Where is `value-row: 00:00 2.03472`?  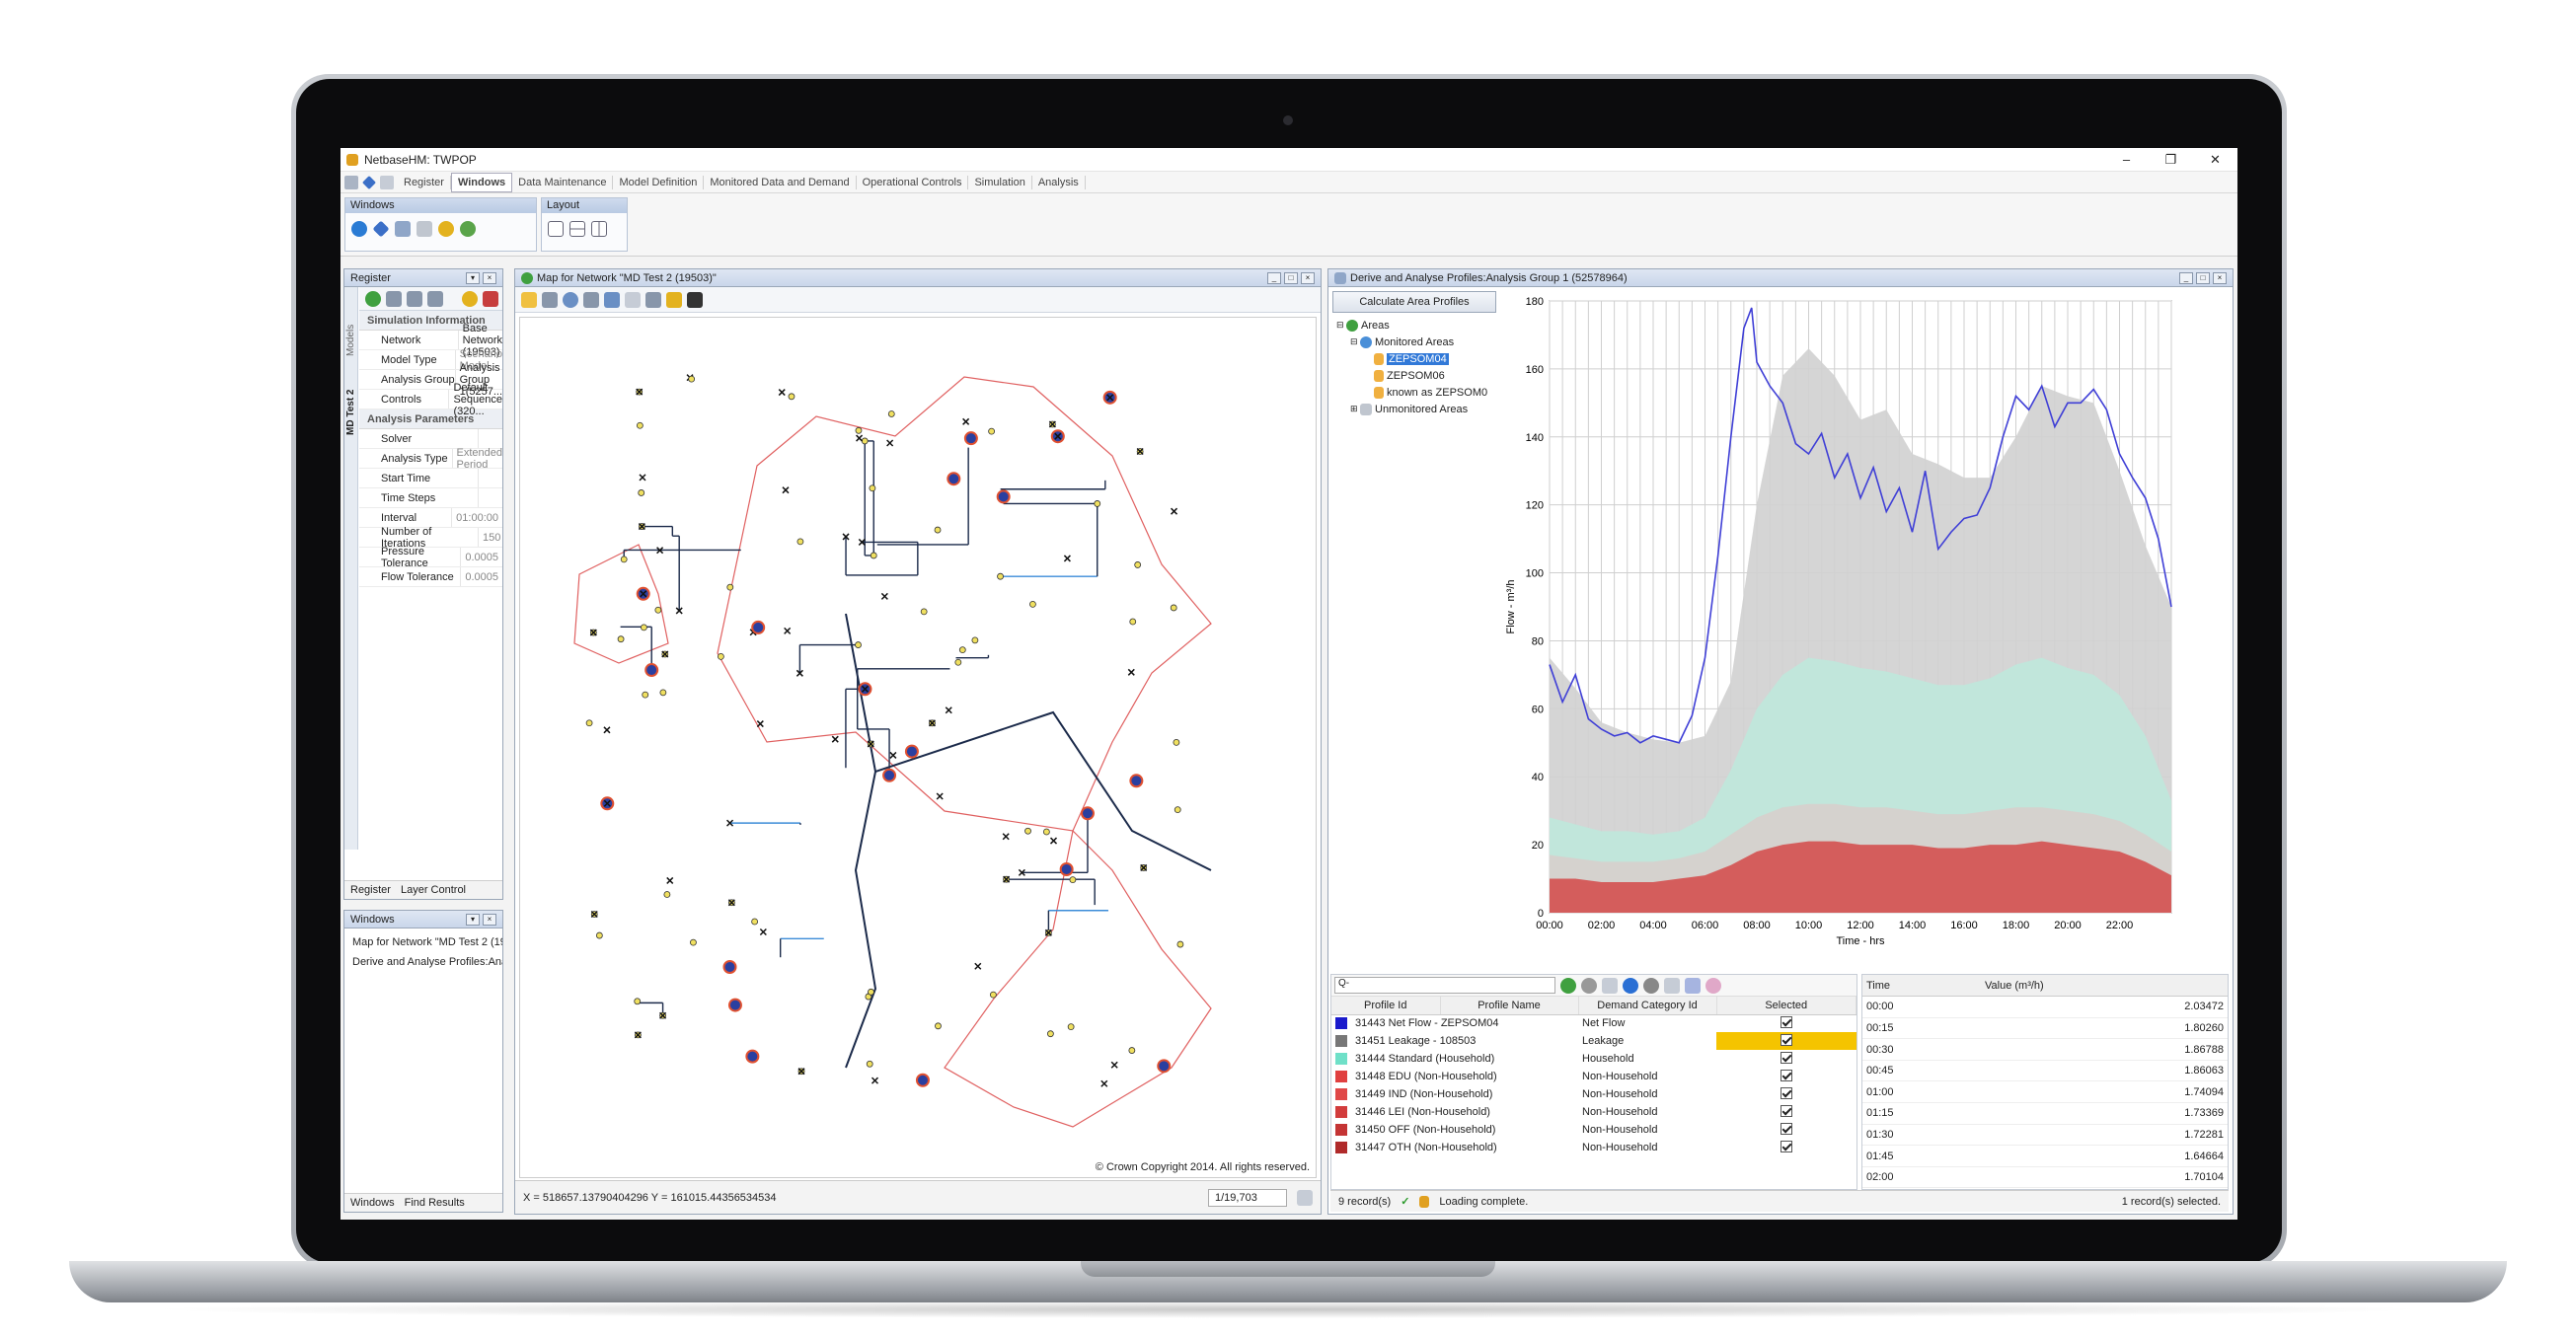 value-row: 00:00 2.03472 is located at coordinates (2045, 1007).